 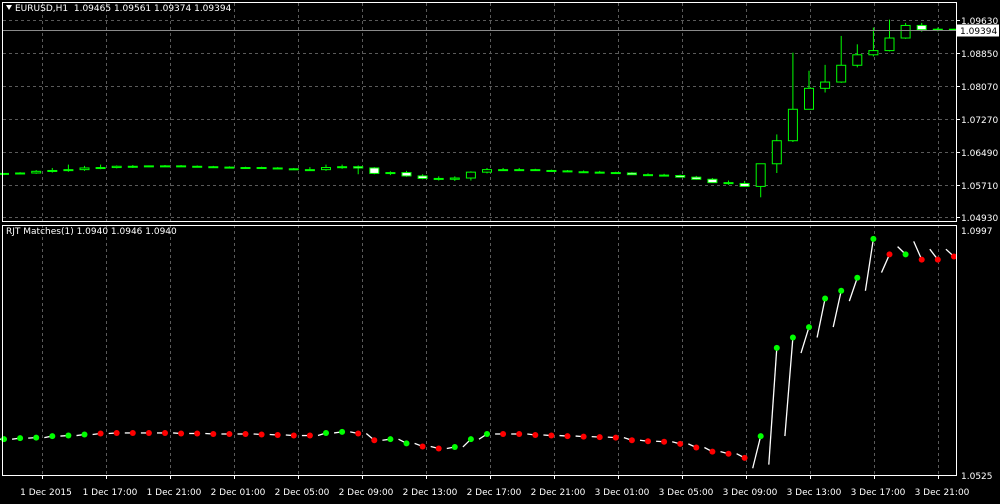 What do you see at coordinates (977, 477) in the screenshot?
I see `indicator-scale-low: 1.0525` at bounding box center [977, 477].